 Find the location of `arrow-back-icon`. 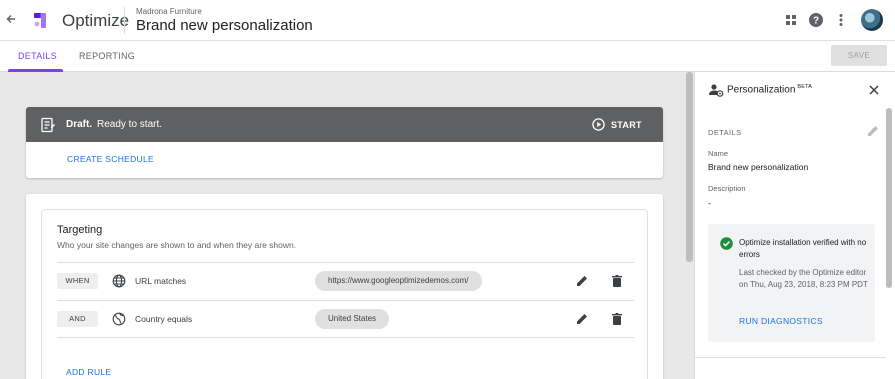

arrow-back-icon is located at coordinates (11, 20).